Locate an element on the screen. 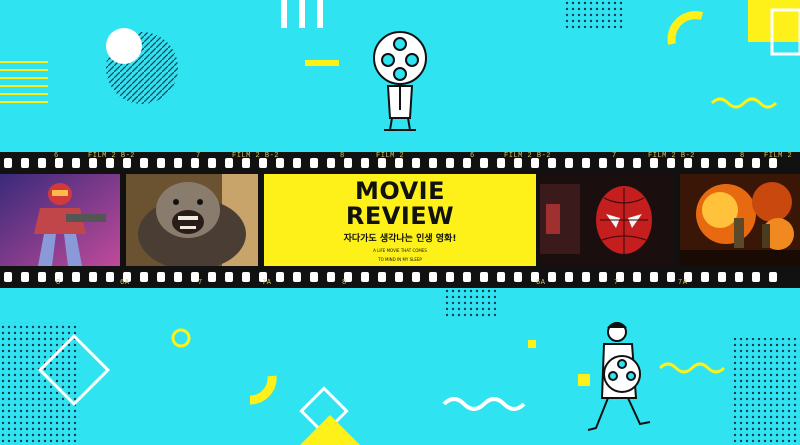  yellow-wave-bottom-shape is located at coordinates (692, 368).